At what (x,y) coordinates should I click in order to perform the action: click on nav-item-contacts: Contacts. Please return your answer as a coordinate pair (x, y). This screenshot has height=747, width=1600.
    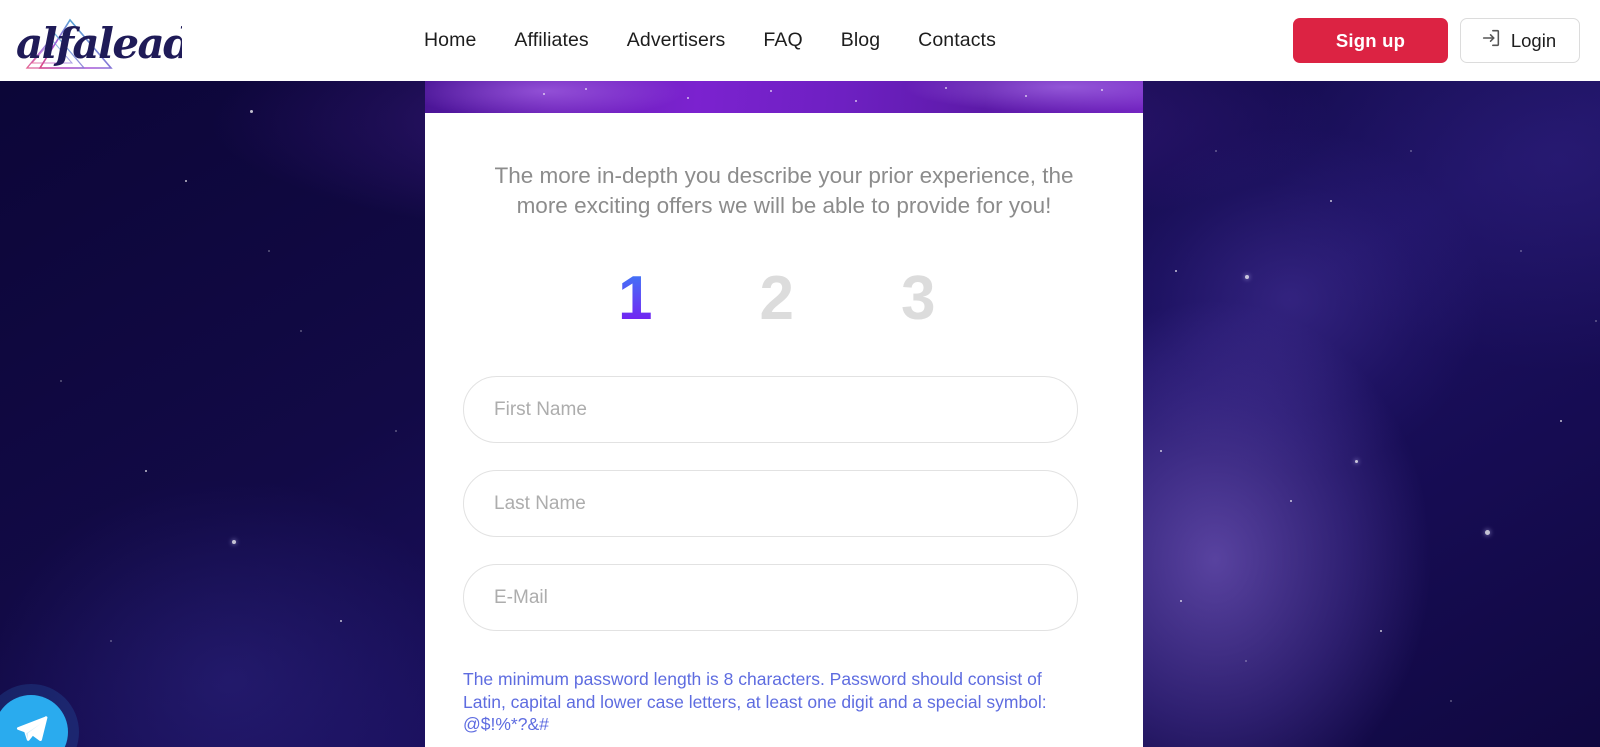
    Looking at the image, I should click on (957, 40).